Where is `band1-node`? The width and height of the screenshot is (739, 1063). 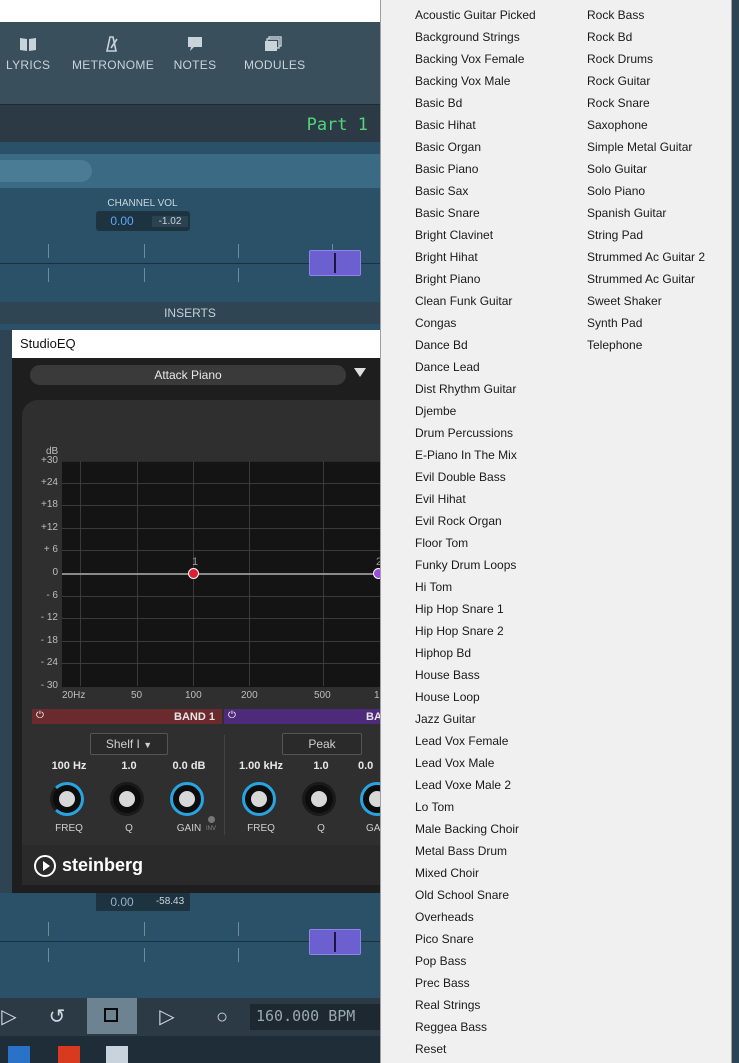
band1-node is located at coordinates (193, 573).